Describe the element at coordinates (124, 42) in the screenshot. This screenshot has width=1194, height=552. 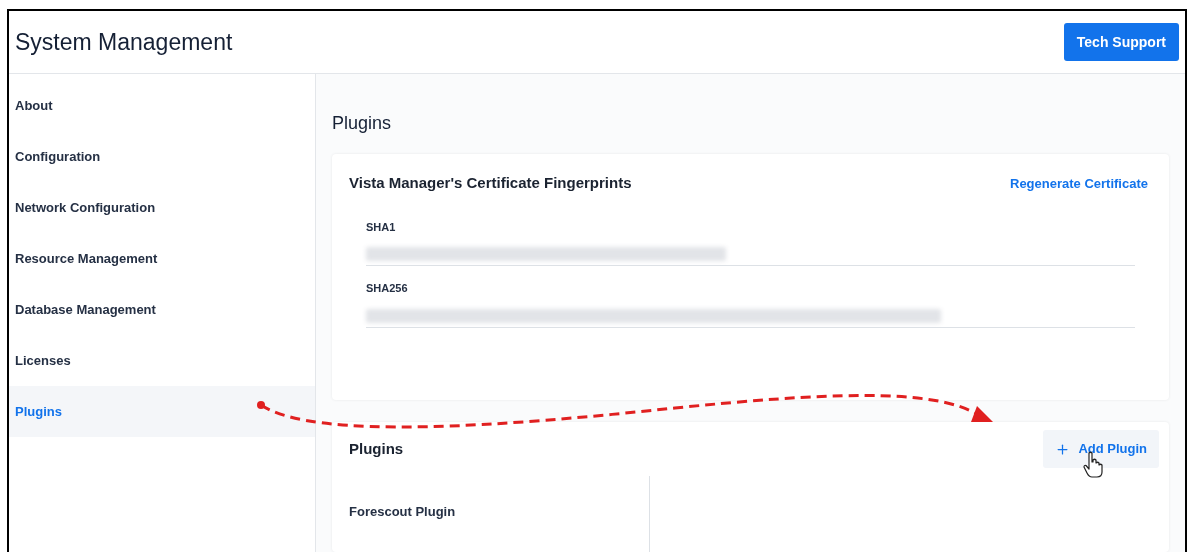
I see `window-title: System Management` at that location.